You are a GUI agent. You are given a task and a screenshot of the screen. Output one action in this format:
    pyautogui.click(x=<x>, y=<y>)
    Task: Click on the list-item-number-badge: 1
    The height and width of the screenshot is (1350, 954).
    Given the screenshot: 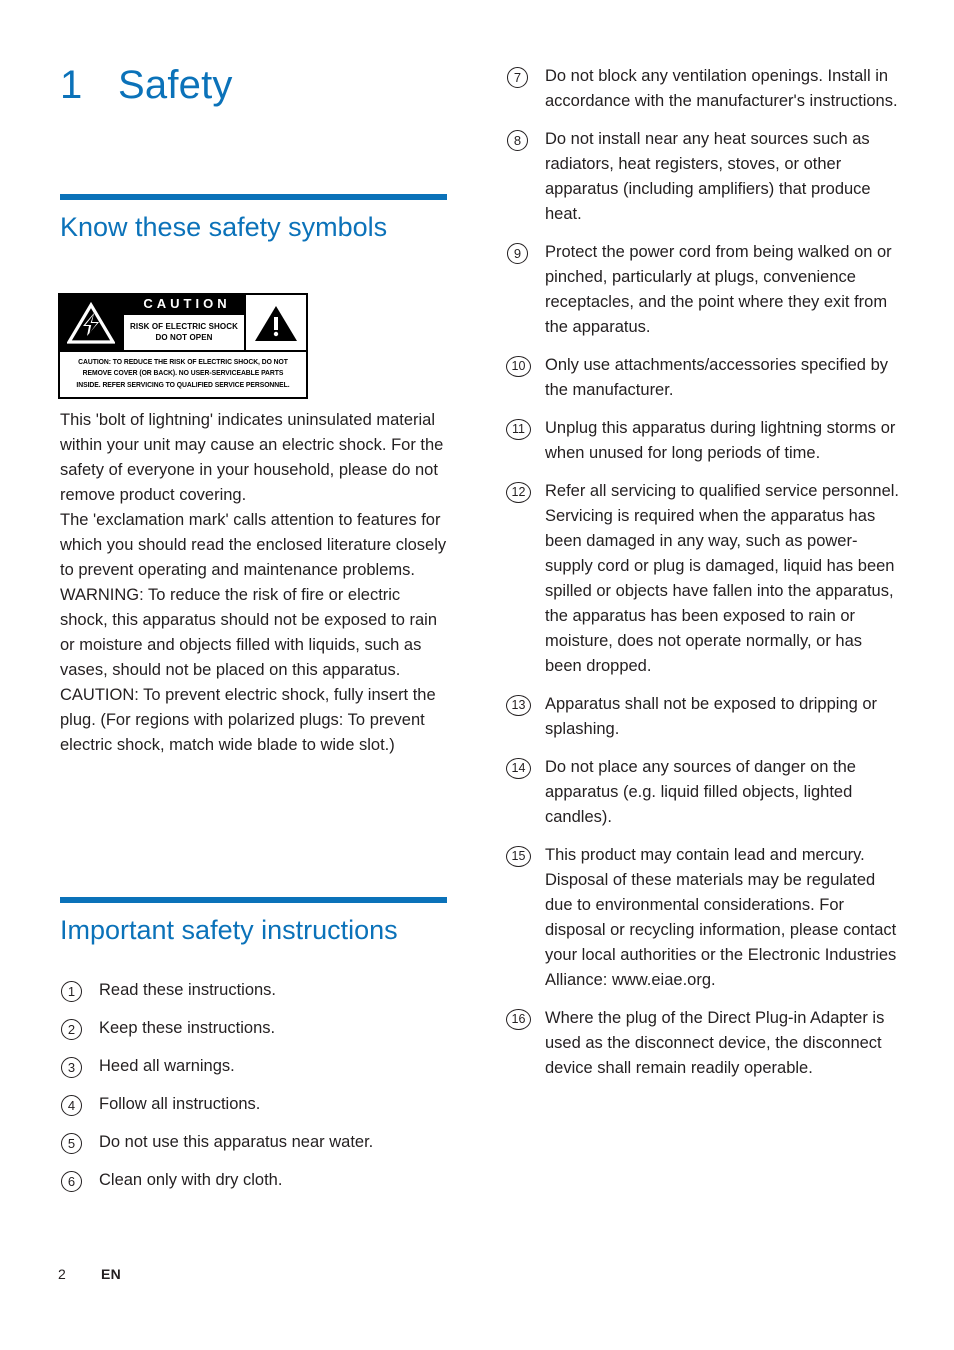 What is the action you would take?
    pyautogui.click(x=72, y=991)
    